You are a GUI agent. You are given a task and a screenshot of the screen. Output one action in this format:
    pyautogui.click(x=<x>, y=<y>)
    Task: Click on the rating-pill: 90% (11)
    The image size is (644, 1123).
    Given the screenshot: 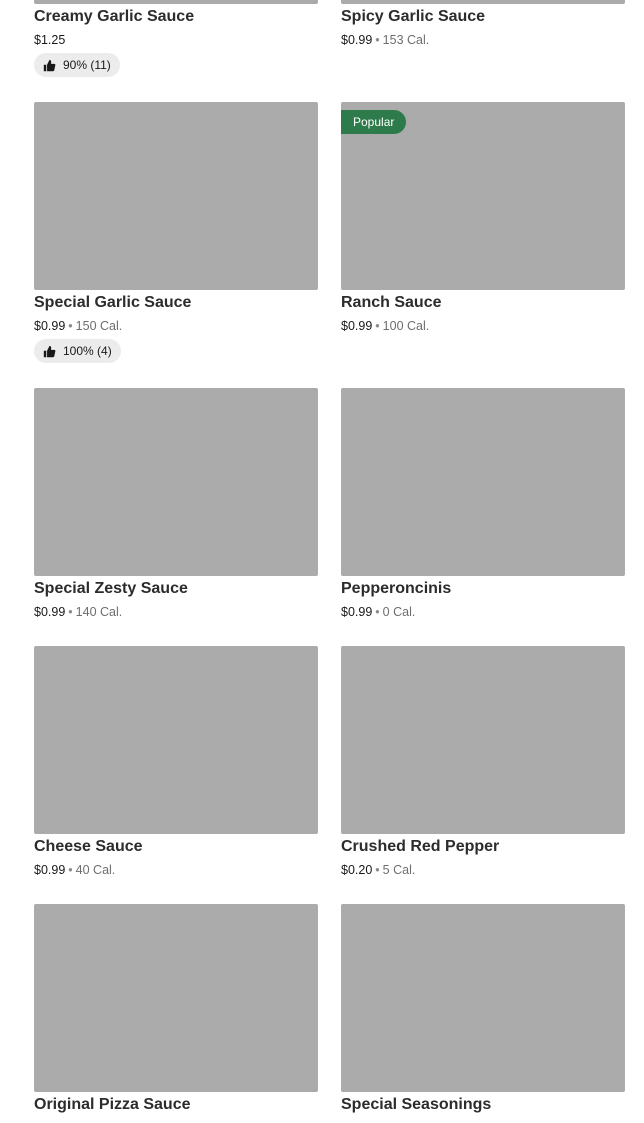 What is the action you would take?
    pyautogui.click(x=77, y=65)
    